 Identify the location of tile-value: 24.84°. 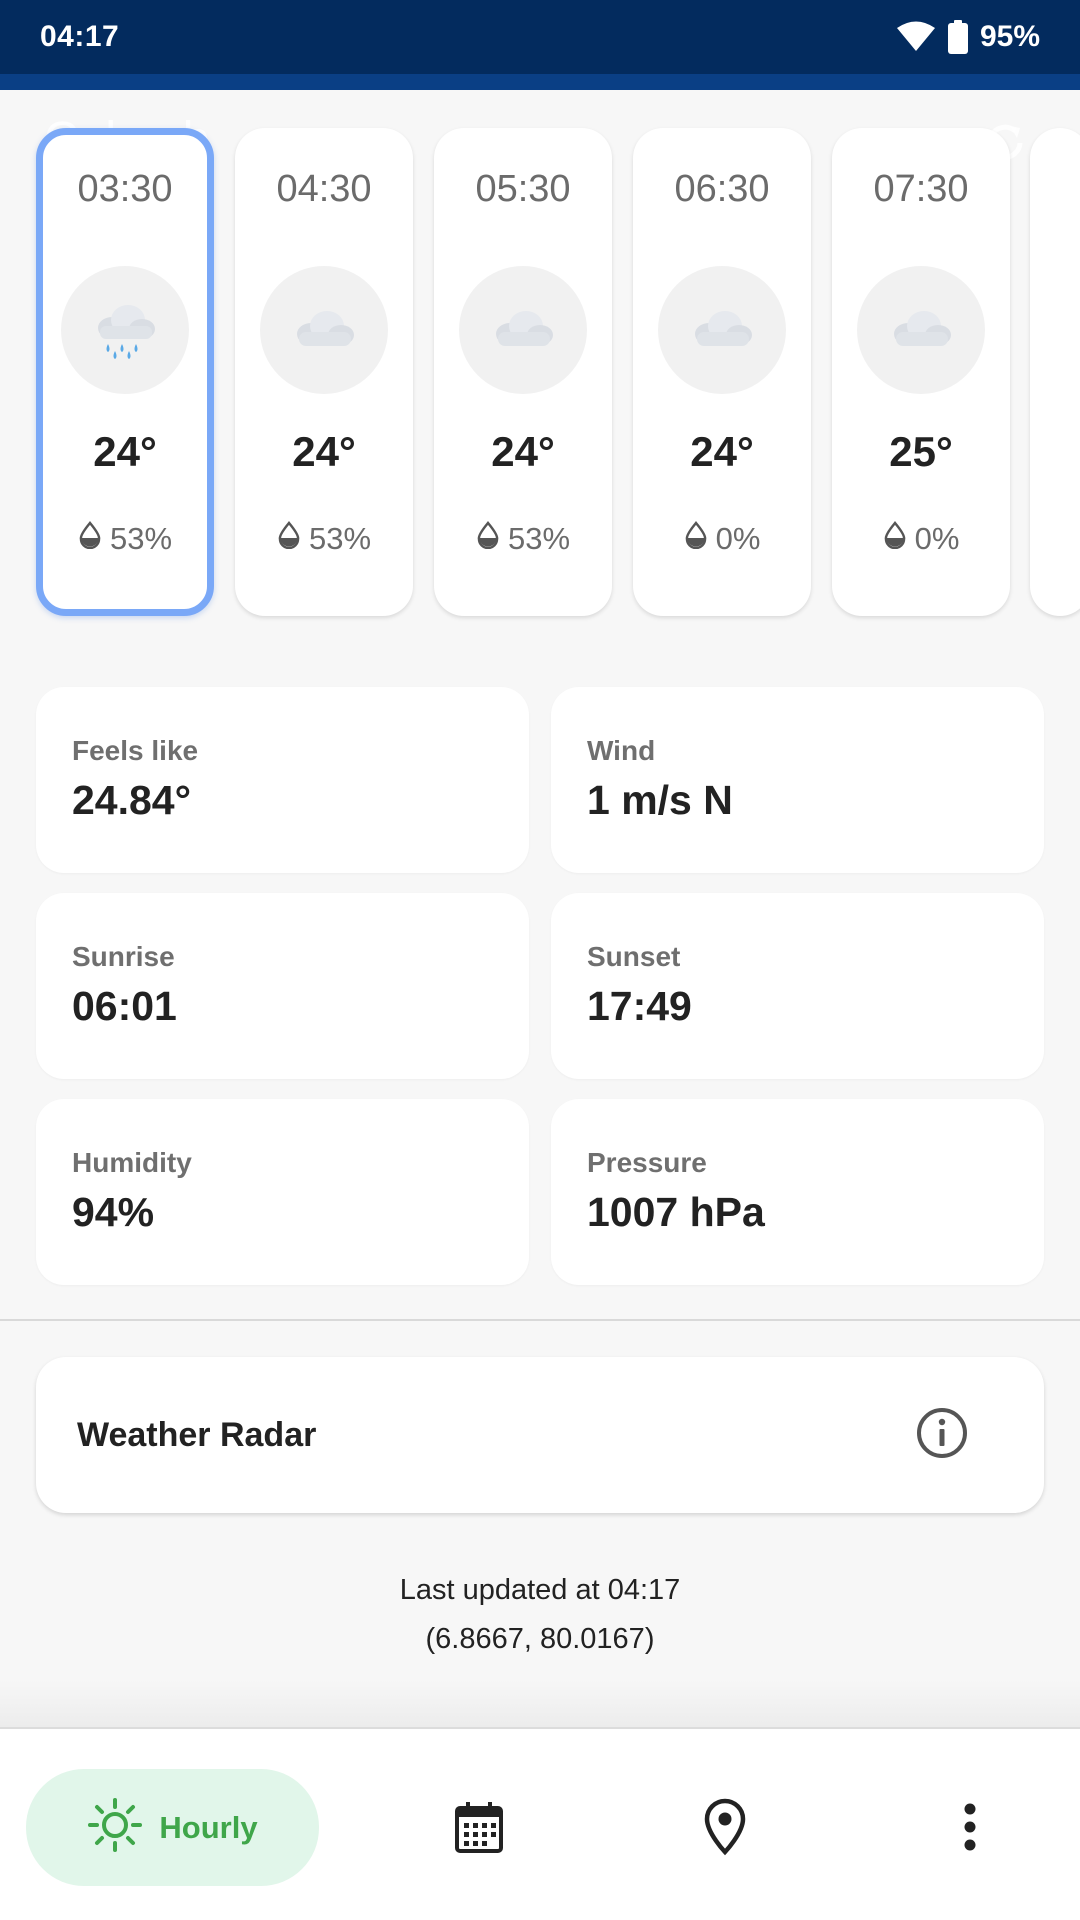
(131, 800).